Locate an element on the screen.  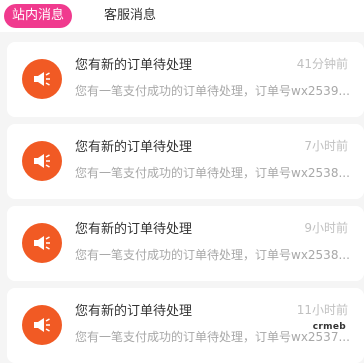
tab-customer-service-messages: 客服消息 is located at coordinates (130, 16).